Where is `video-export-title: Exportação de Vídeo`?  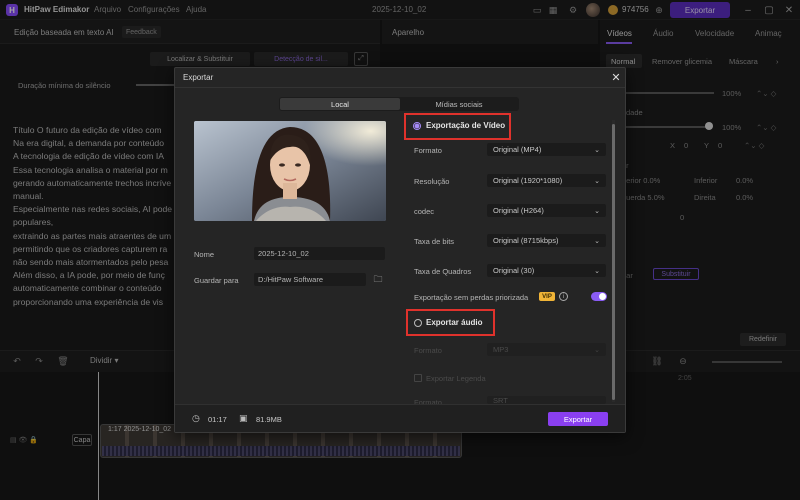 video-export-title: Exportação de Vídeo is located at coordinates (465, 125).